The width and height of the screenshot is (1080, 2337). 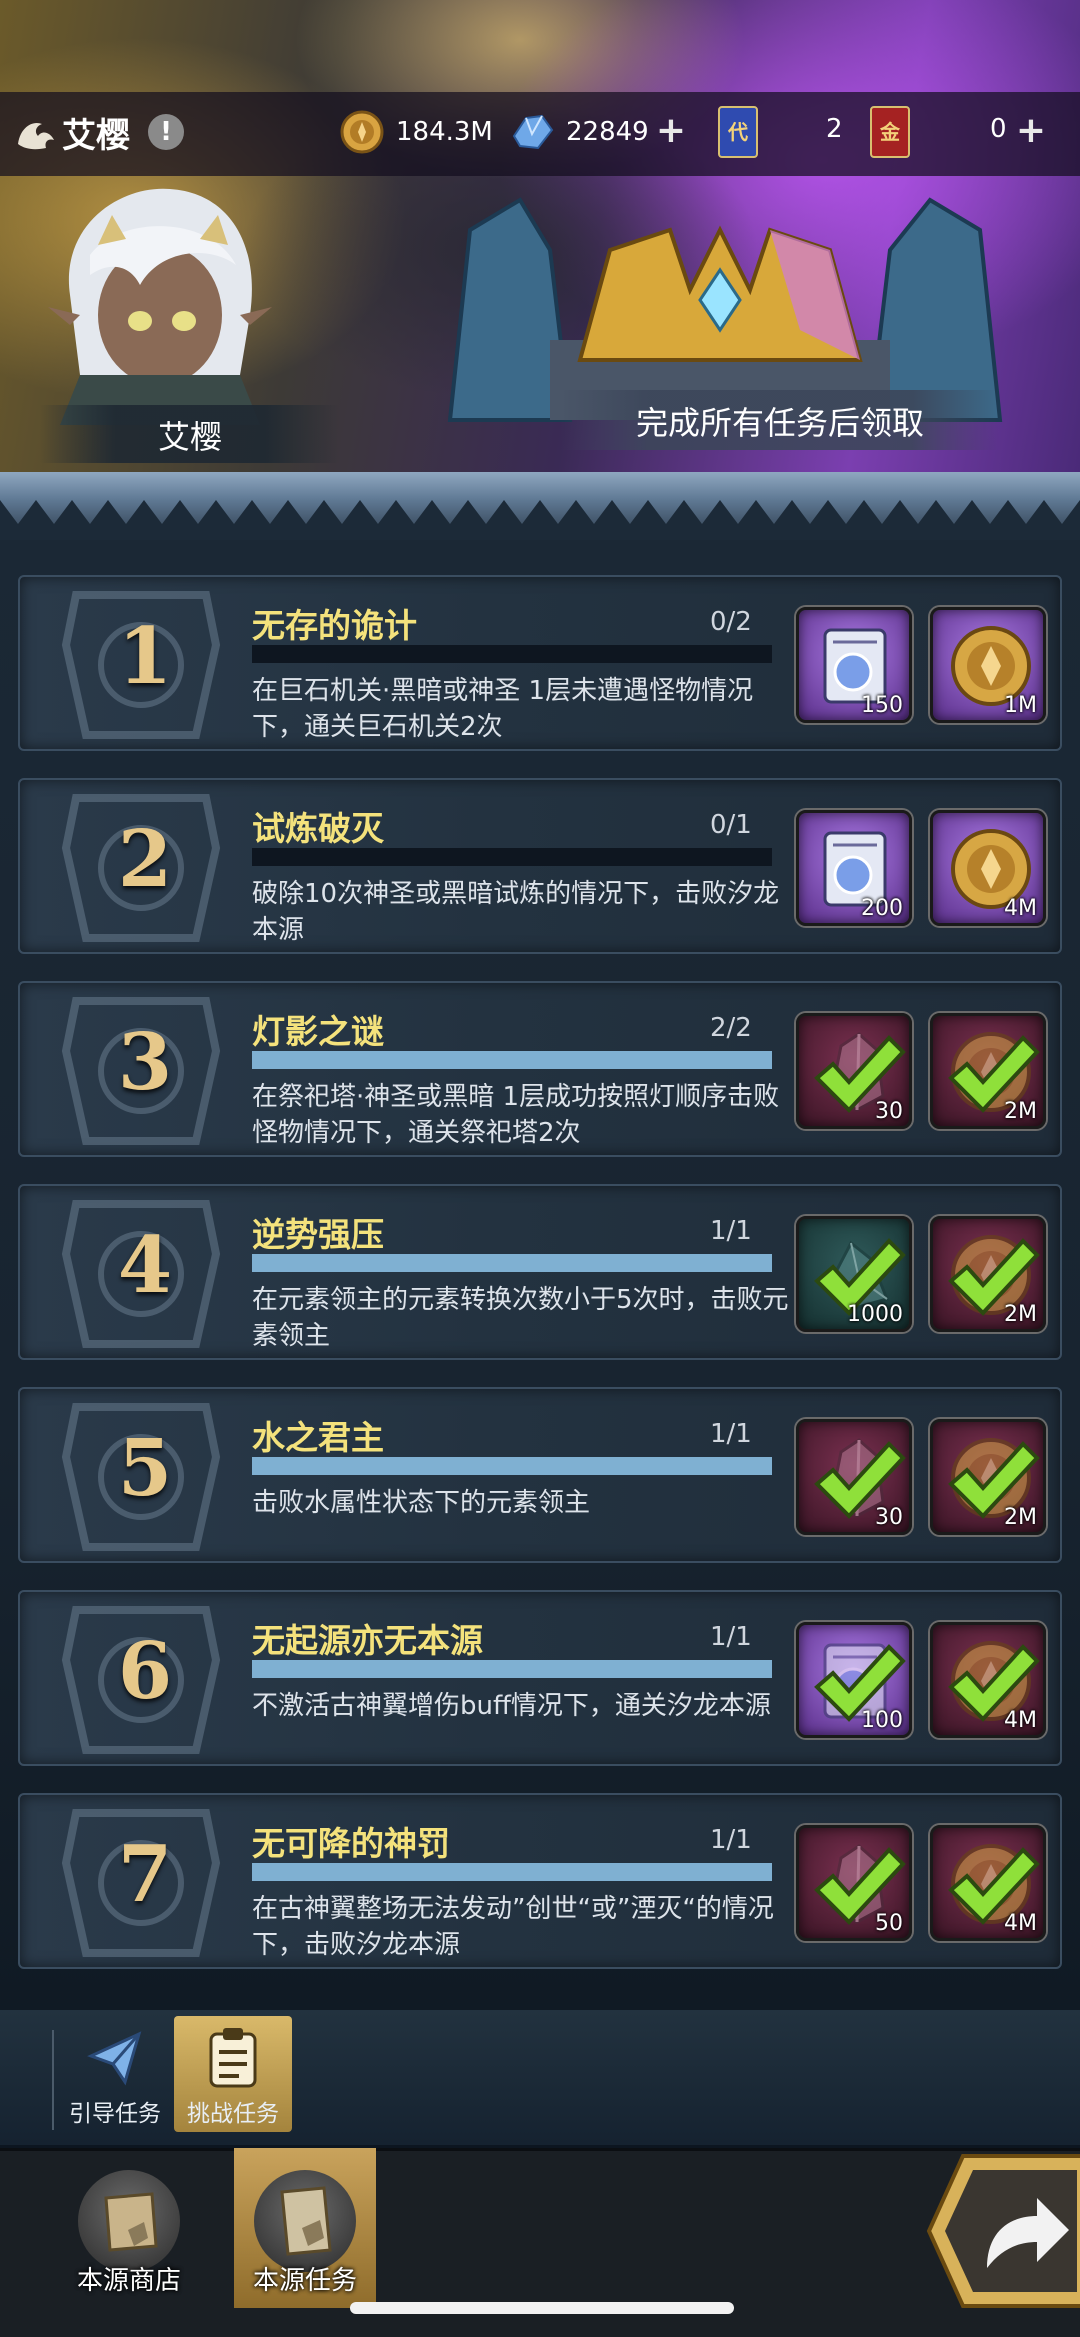 I want to click on task-title: 水之君主, so click(x=318, y=1437).